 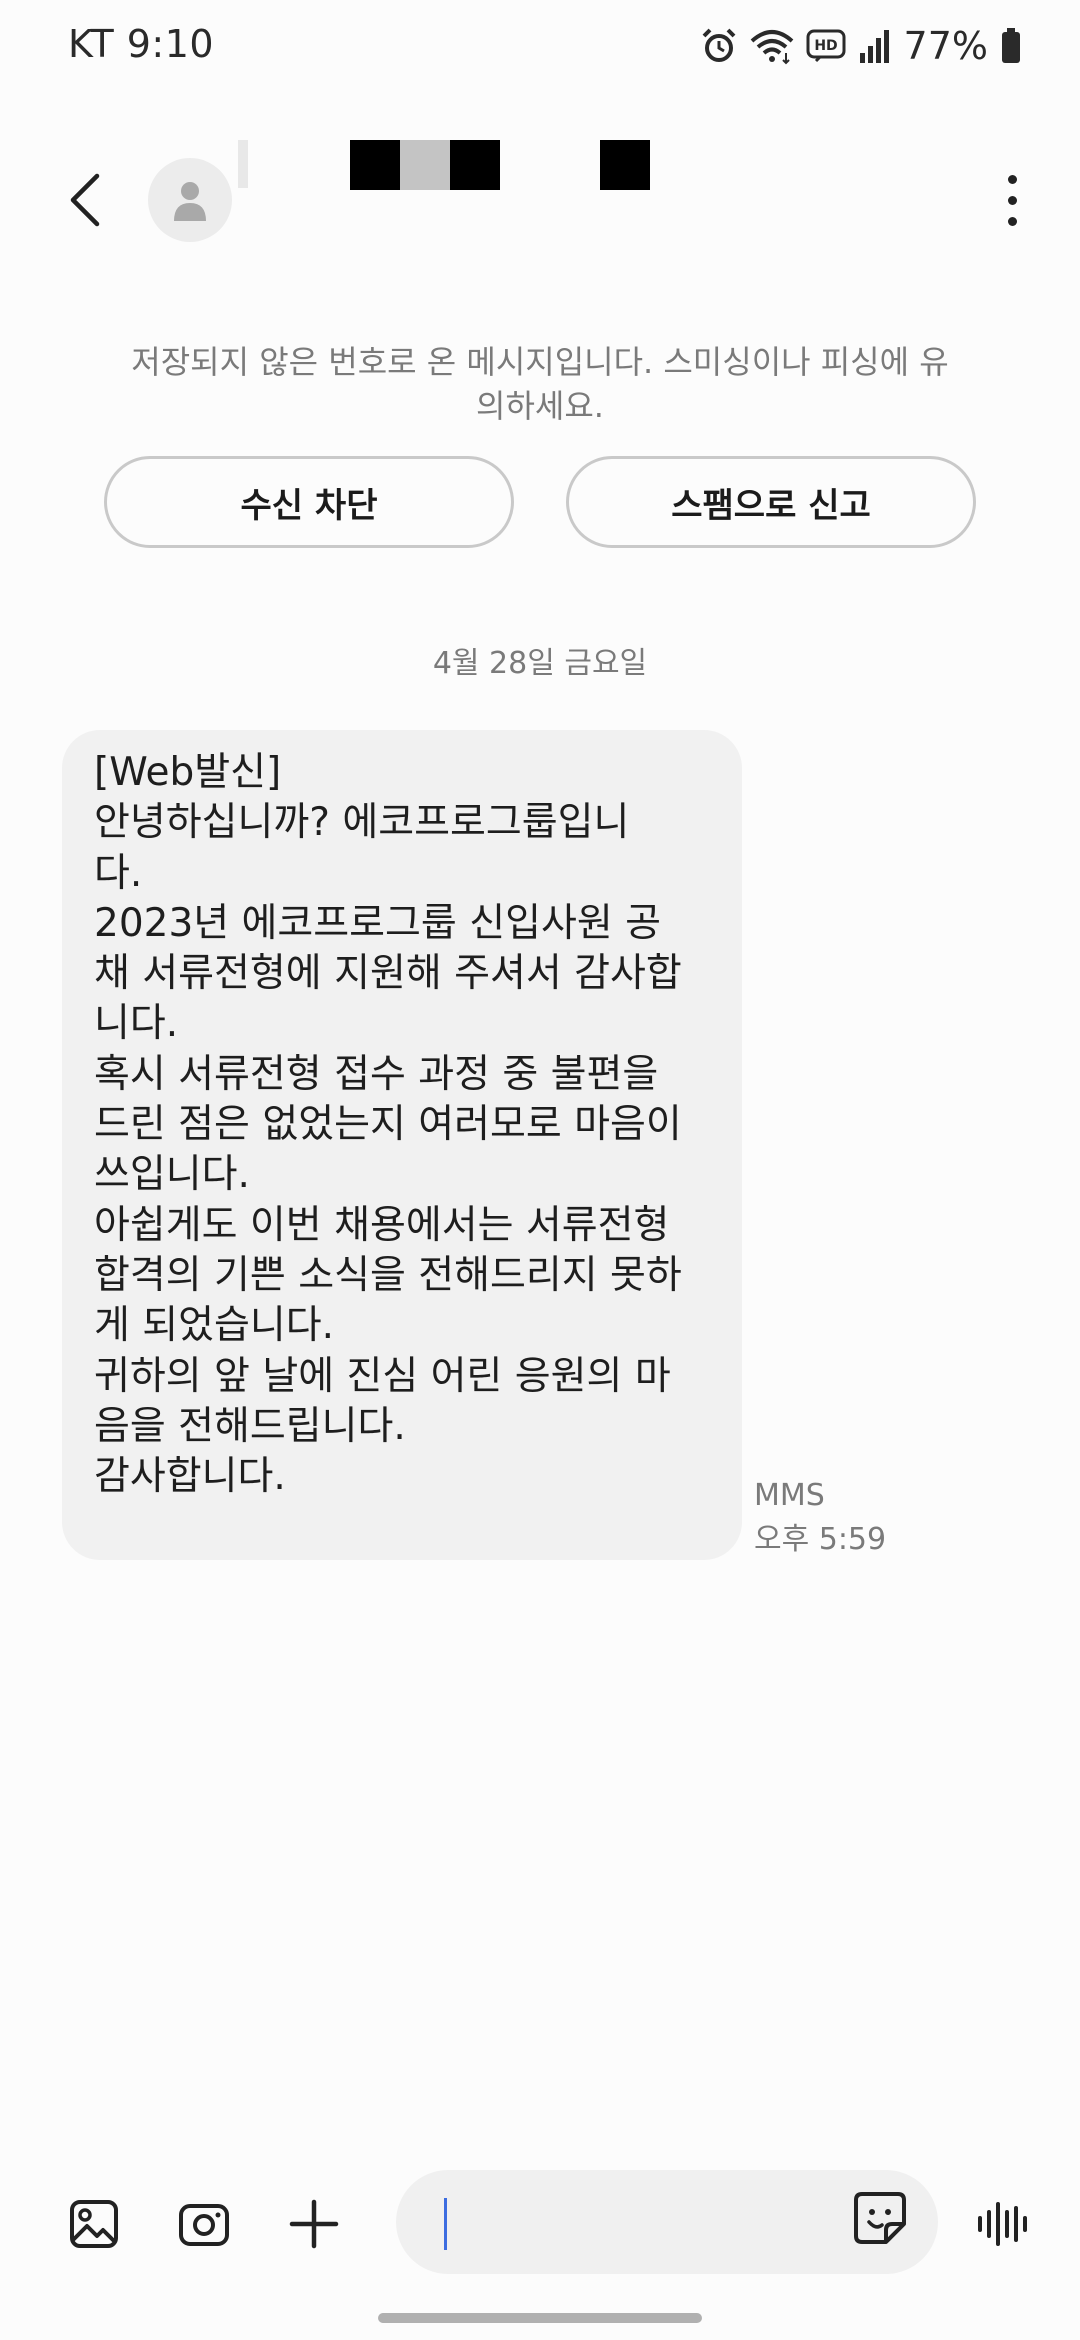 I want to click on message-line: 음을 전해드립니다., so click(x=250, y=1426).